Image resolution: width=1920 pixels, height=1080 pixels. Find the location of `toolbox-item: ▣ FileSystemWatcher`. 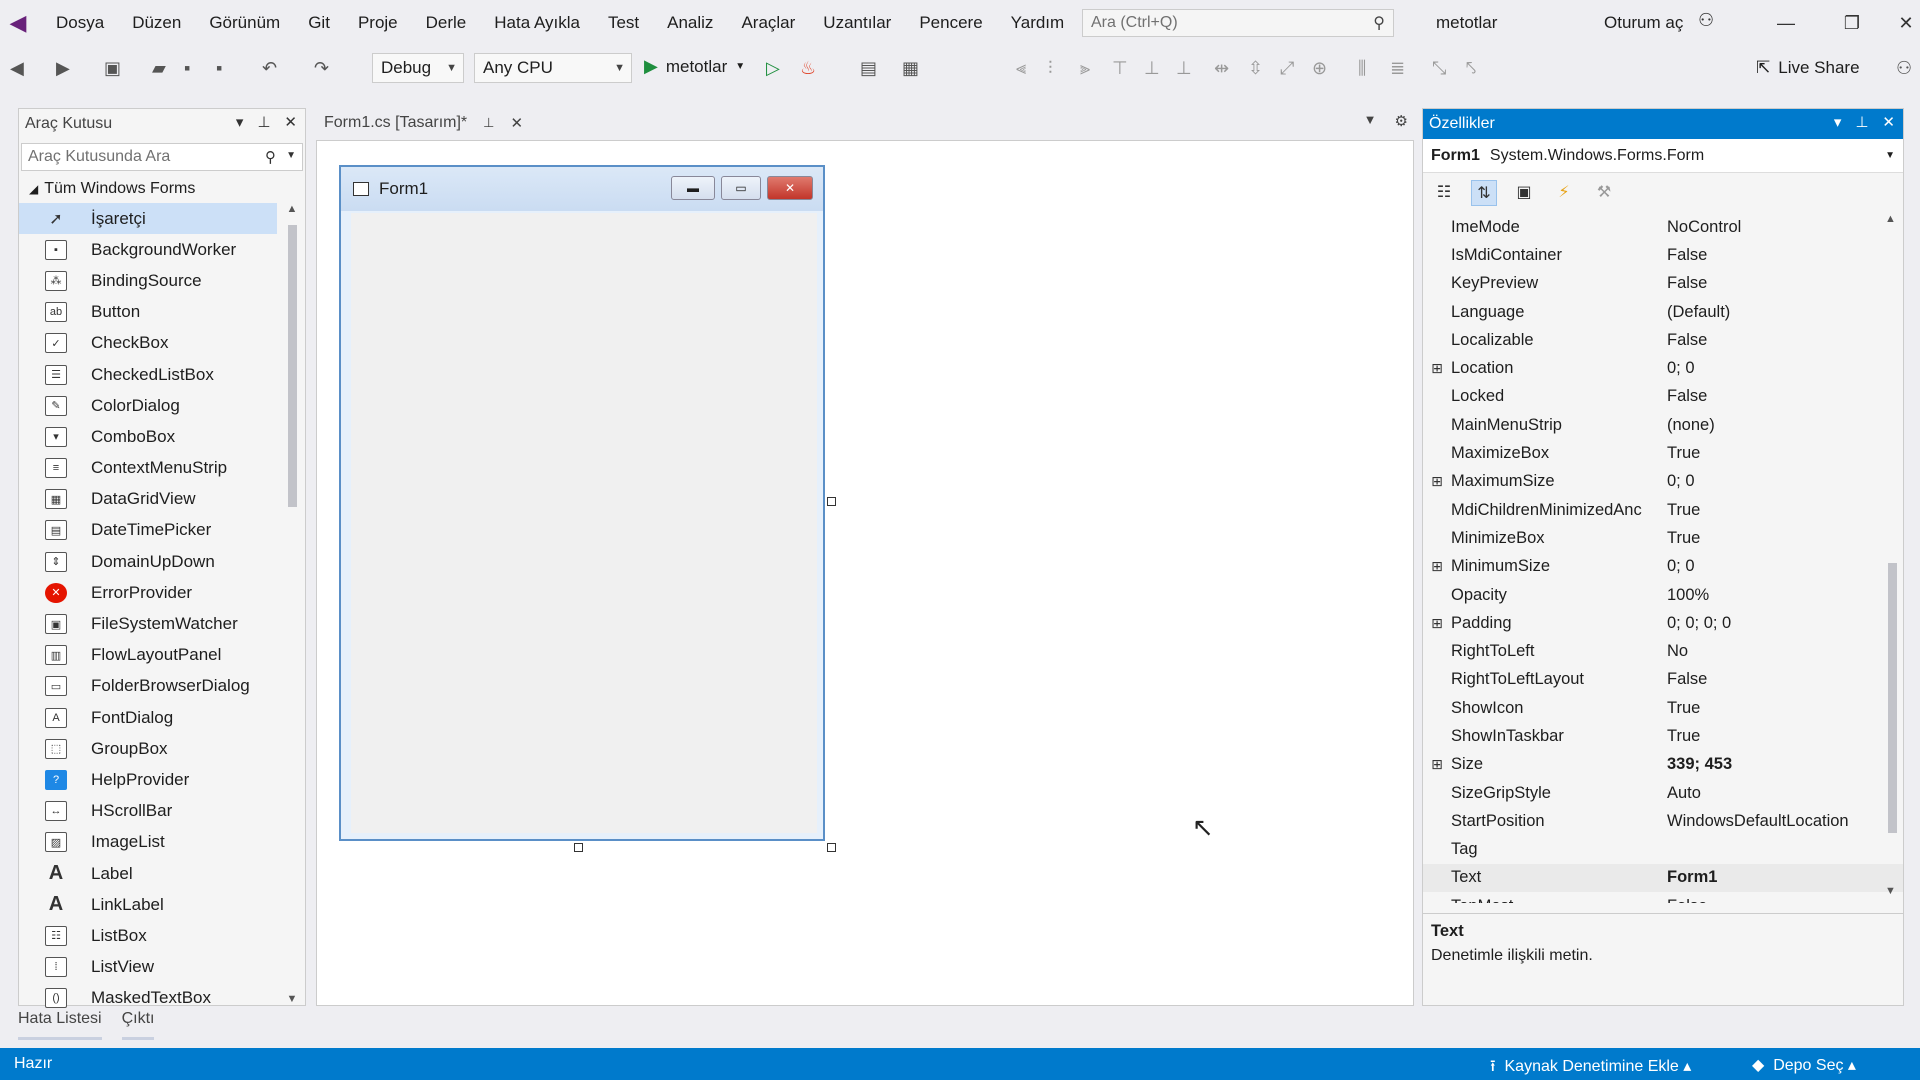

toolbox-item: ▣ FileSystemWatcher is located at coordinates (148, 623).